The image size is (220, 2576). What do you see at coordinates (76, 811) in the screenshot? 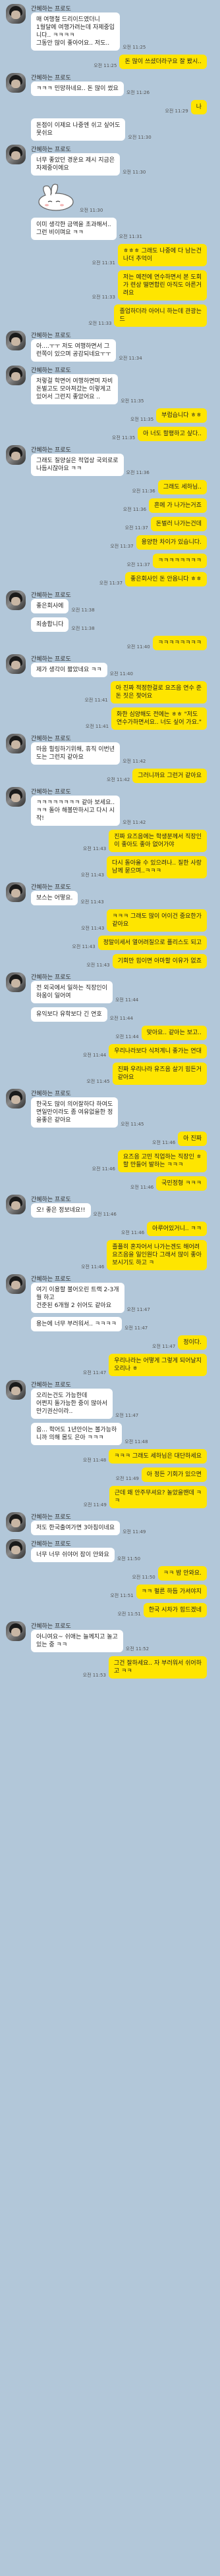
I see `incoming-bubble: ㅋㅋㅋㅋㅋㅋㅋㅋ 같아 보세요.. ㅋㅋ 돌아 해볼만하시고 다시 시 작!` at bounding box center [76, 811].